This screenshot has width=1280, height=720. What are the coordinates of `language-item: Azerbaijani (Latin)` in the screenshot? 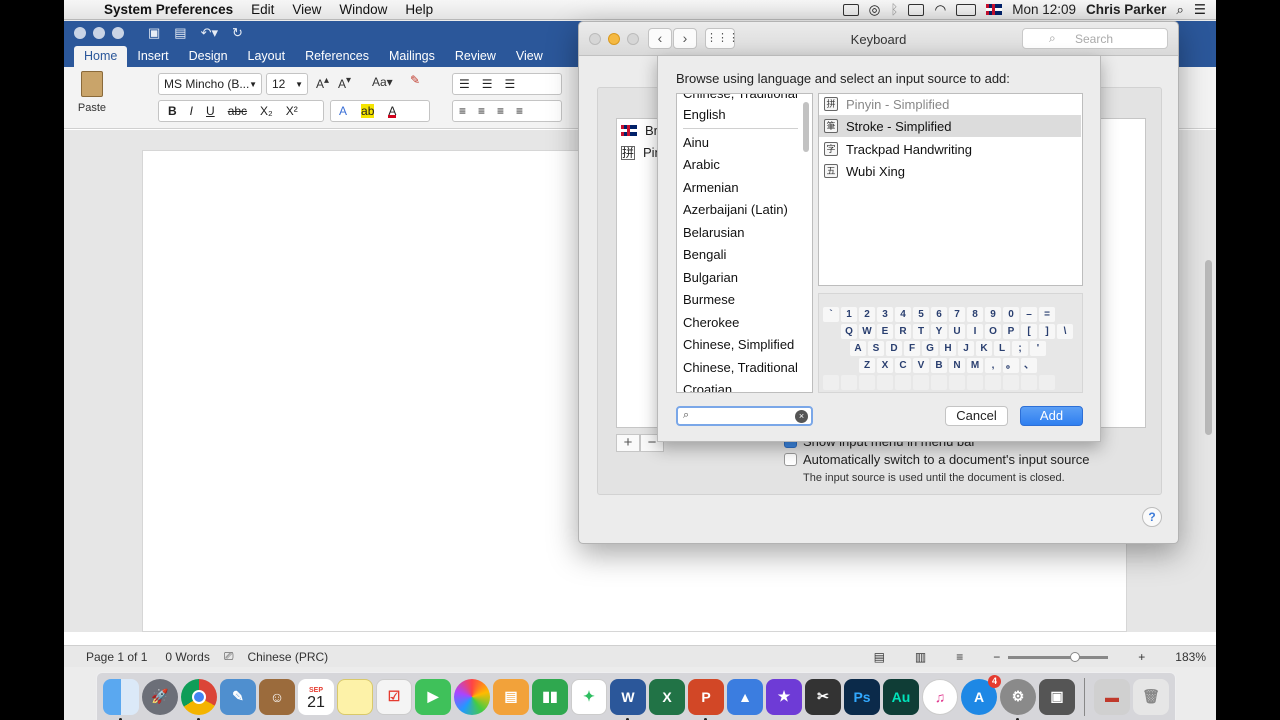 It's located at (735, 209).